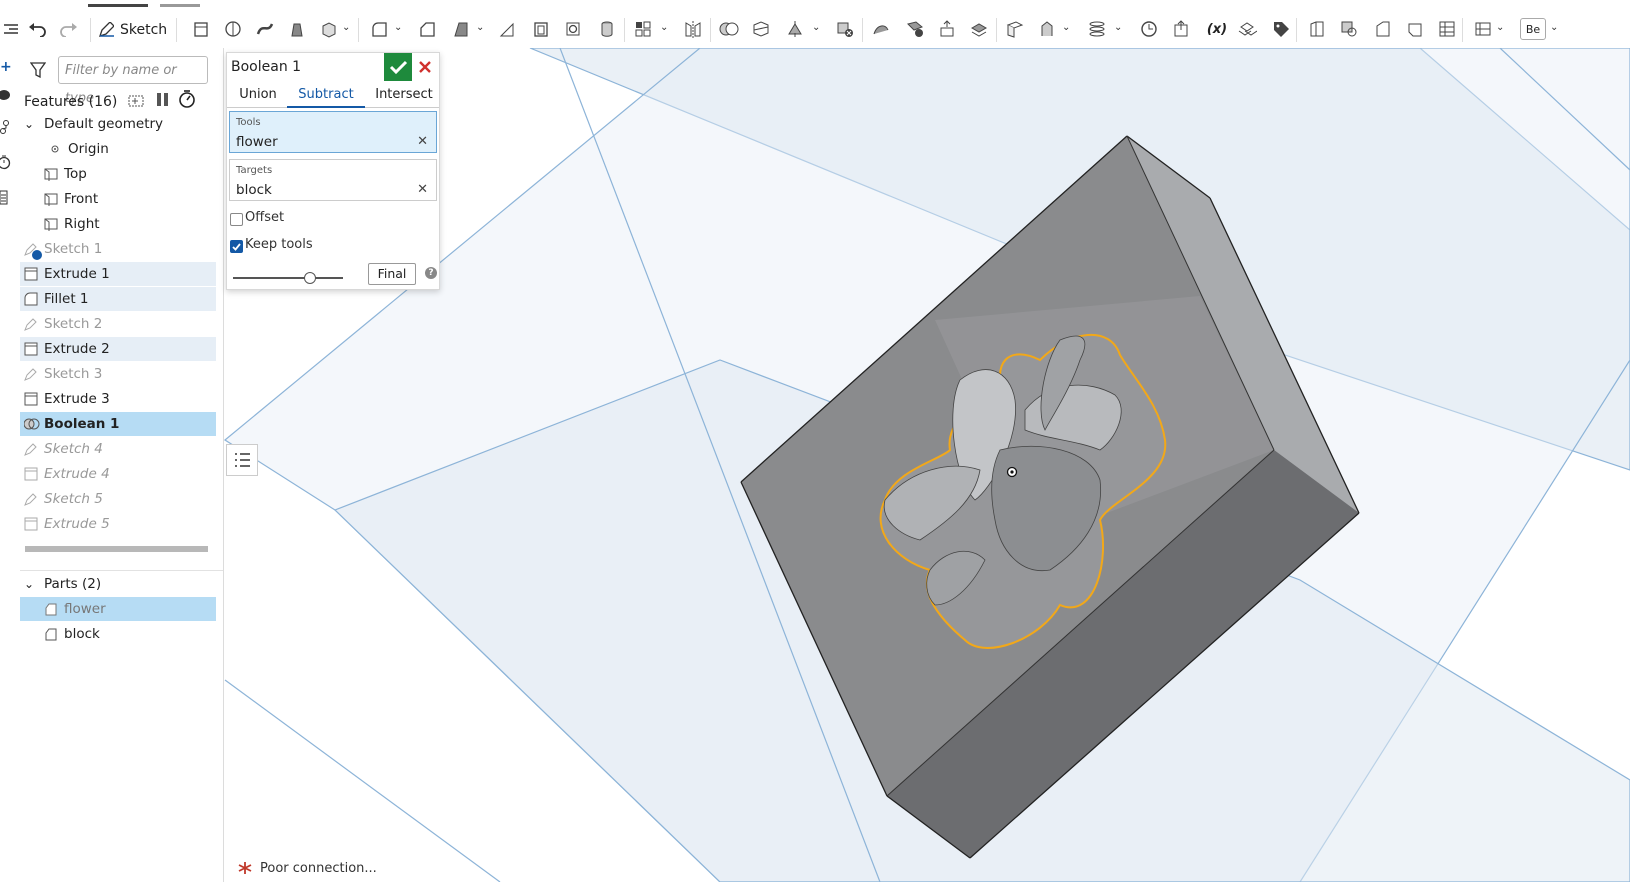 This screenshot has height=882, width=1630. What do you see at coordinates (201, 29) in the screenshot?
I see `extrude-icon` at bounding box center [201, 29].